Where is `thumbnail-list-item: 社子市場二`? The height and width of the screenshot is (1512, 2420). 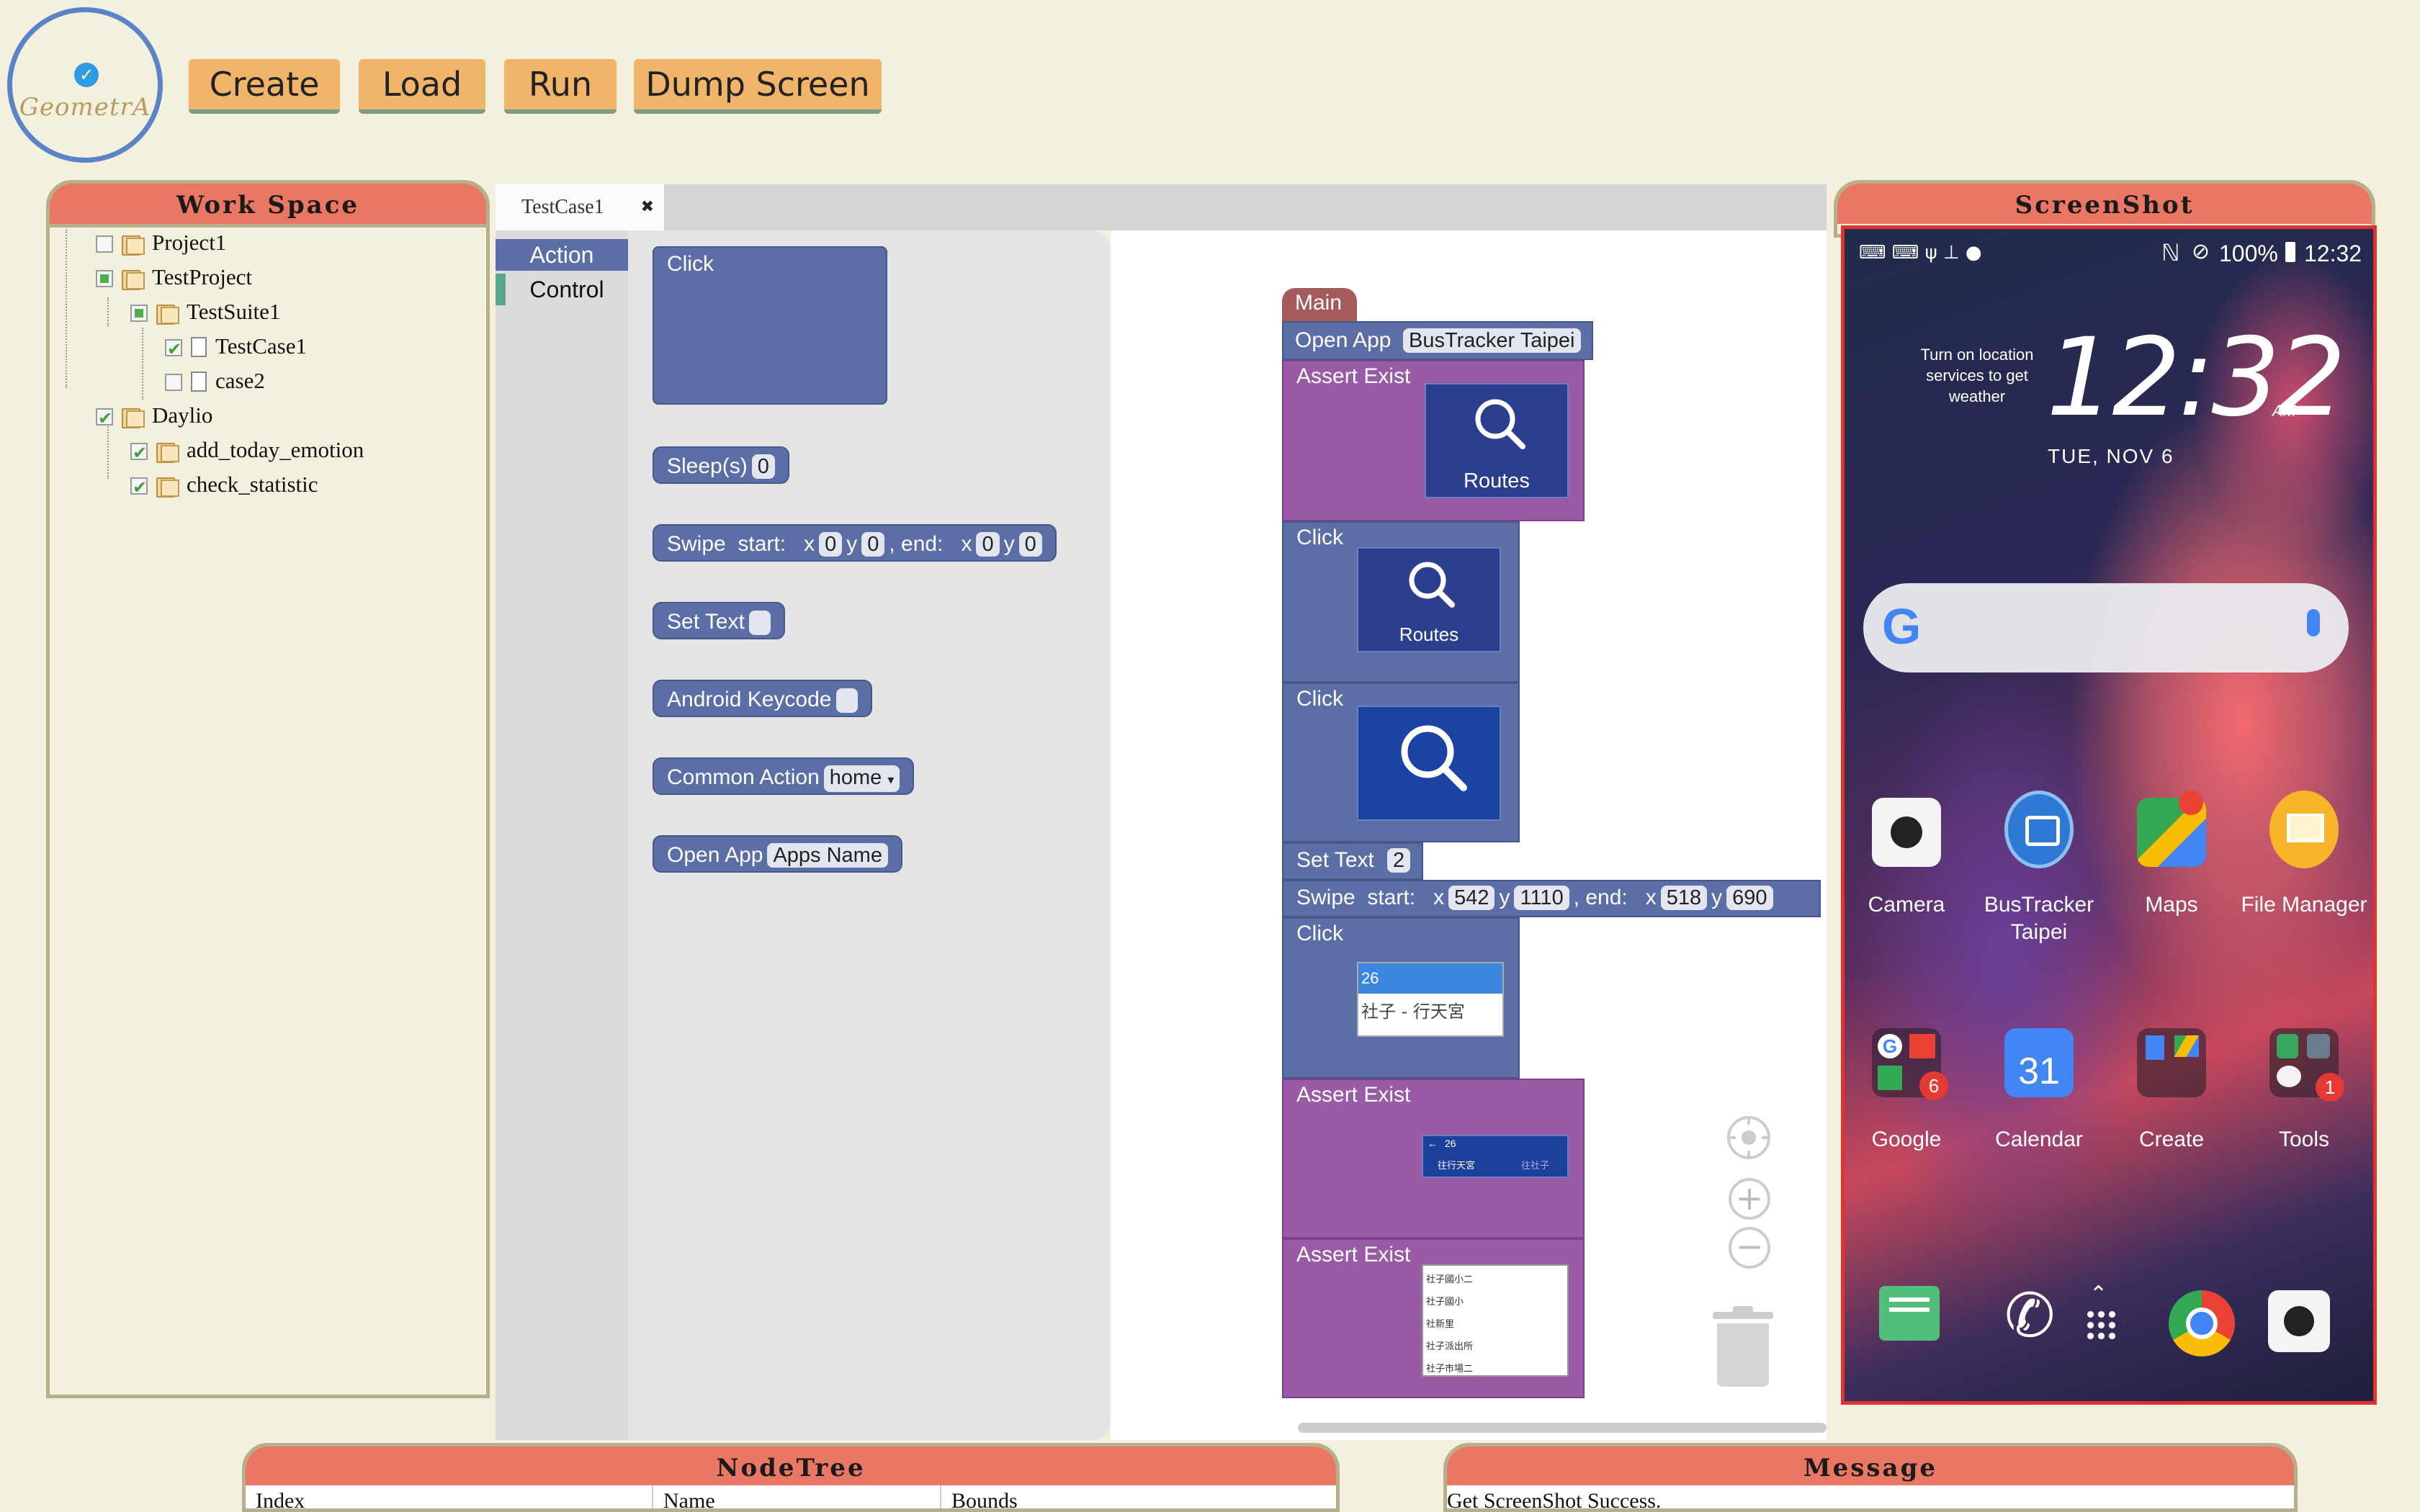 thumbnail-list-item: 社子市場二 is located at coordinates (1450, 1369).